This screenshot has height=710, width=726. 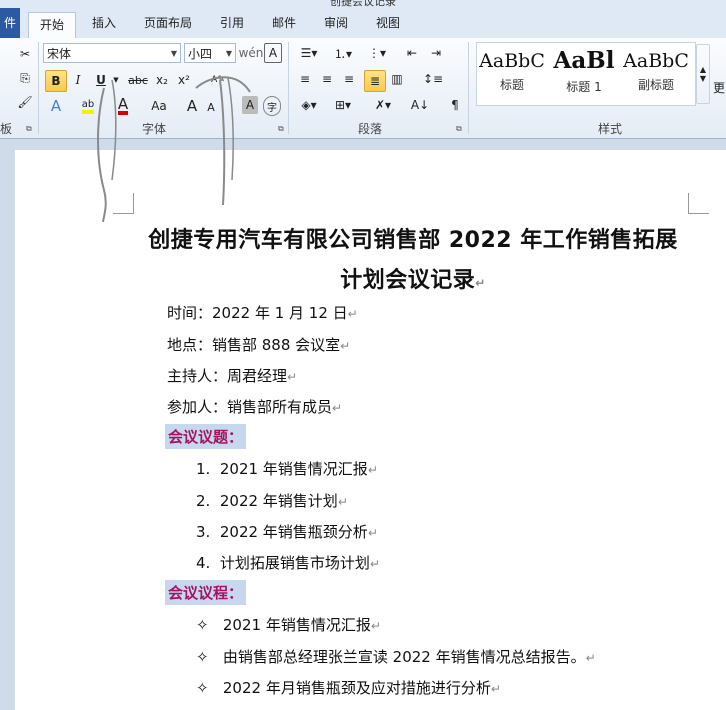 What do you see at coordinates (203, 563) in the screenshot?
I see `list-number: 4.` at bounding box center [203, 563].